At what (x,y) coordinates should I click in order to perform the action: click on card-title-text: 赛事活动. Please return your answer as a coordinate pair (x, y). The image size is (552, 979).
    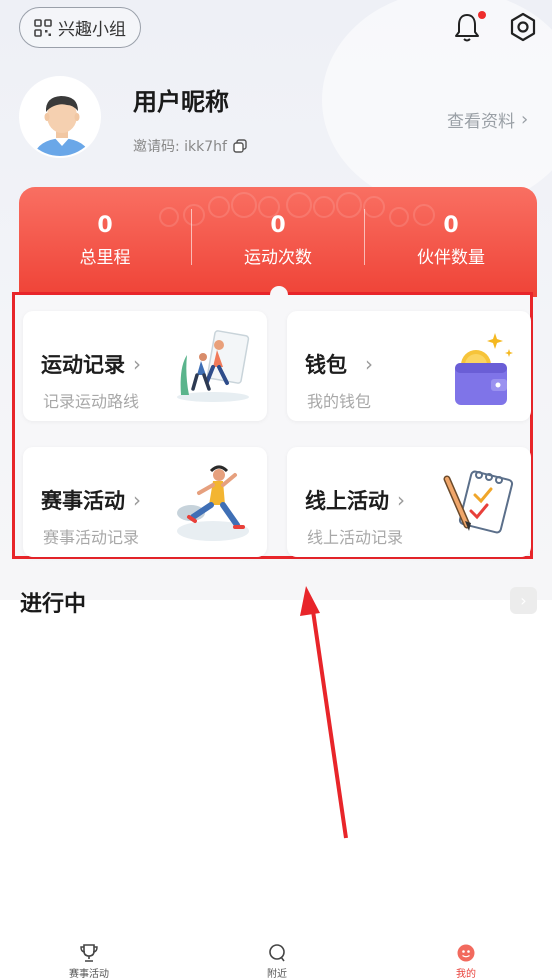
    Looking at the image, I should click on (83, 501).